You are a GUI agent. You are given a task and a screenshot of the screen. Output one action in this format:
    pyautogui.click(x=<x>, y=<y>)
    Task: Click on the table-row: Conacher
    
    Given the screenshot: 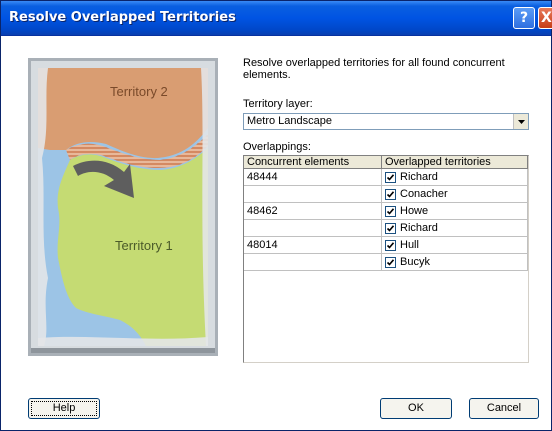 What is the action you would take?
    pyautogui.click(x=455, y=194)
    